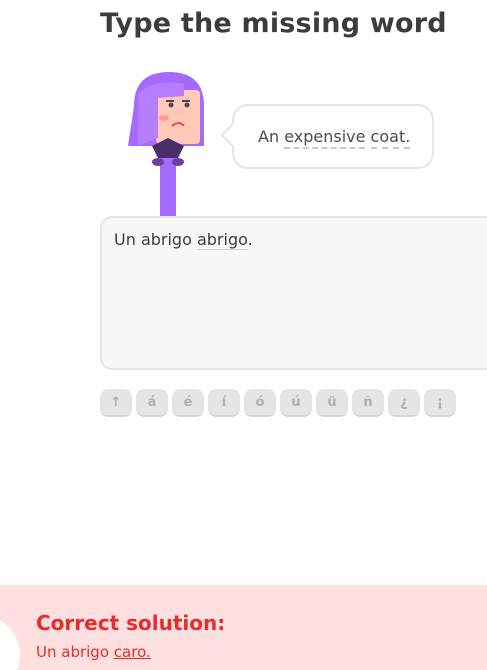 The height and width of the screenshot is (670, 487). What do you see at coordinates (131, 623) in the screenshot?
I see `feedback-title: Correct solution:` at bounding box center [131, 623].